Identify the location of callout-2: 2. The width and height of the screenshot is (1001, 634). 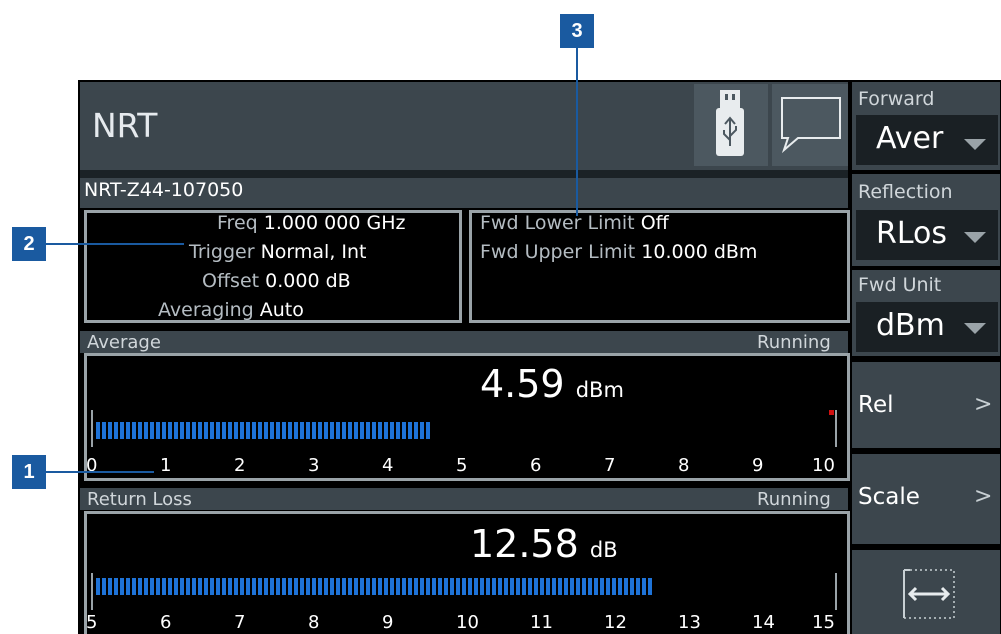
(29, 244).